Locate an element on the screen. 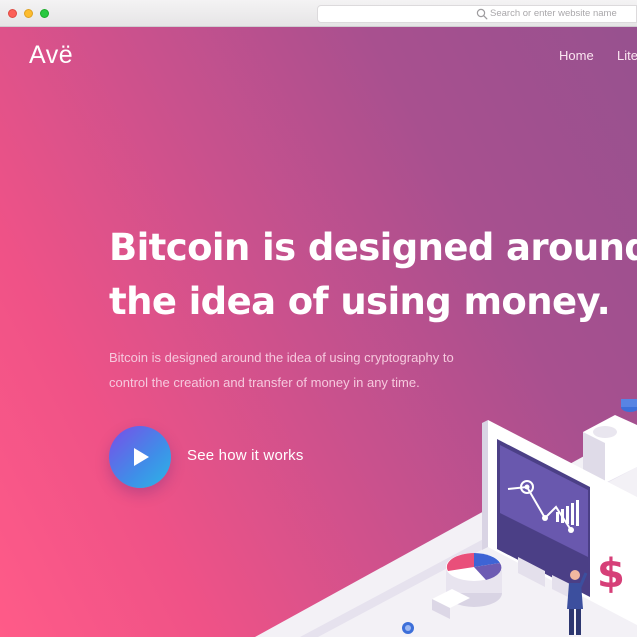 This screenshot has width=637, height=637. address-bar: Search or enter website name is located at coordinates (477, 14).